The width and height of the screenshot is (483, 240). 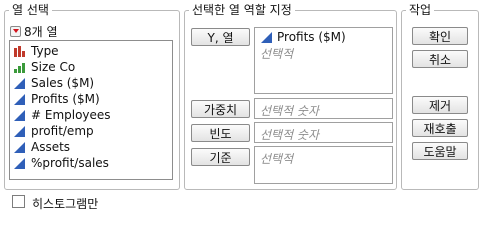 What do you see at coordinates (41, 31) in the screenshot?
I see `column-count-label: 8개 열` at bounding box center [41, 31].